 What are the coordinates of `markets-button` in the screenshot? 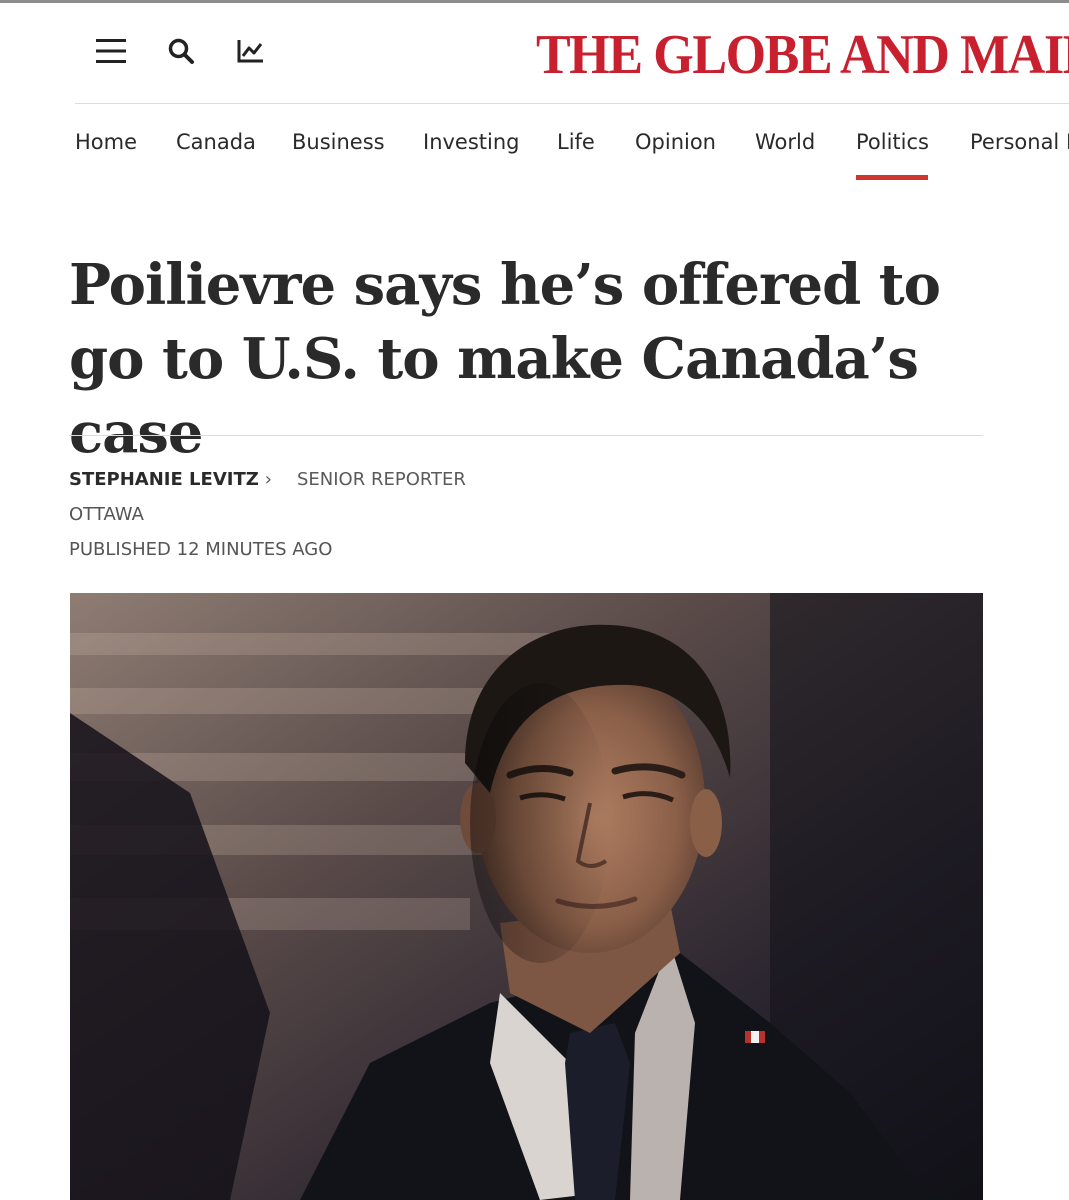 It's located at (250, 51).